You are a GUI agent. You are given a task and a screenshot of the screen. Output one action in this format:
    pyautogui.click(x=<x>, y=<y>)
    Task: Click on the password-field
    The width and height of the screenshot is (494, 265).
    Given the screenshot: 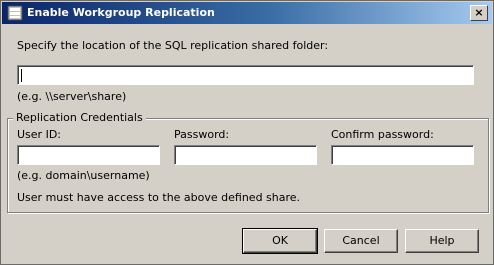 What is the action you would take?
    pyautogui.click(x=245, y=155)
    